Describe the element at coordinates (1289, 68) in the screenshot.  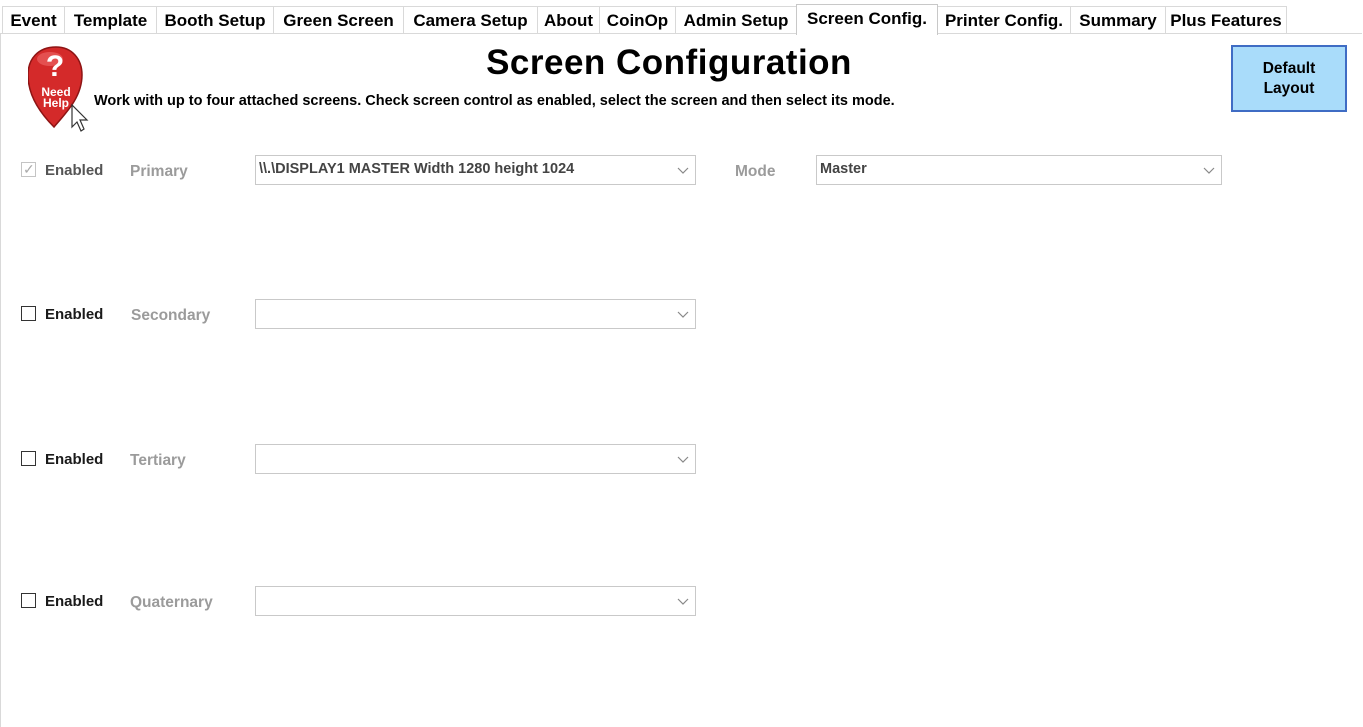
I see `default-layout-button-line1: Default` at that location.